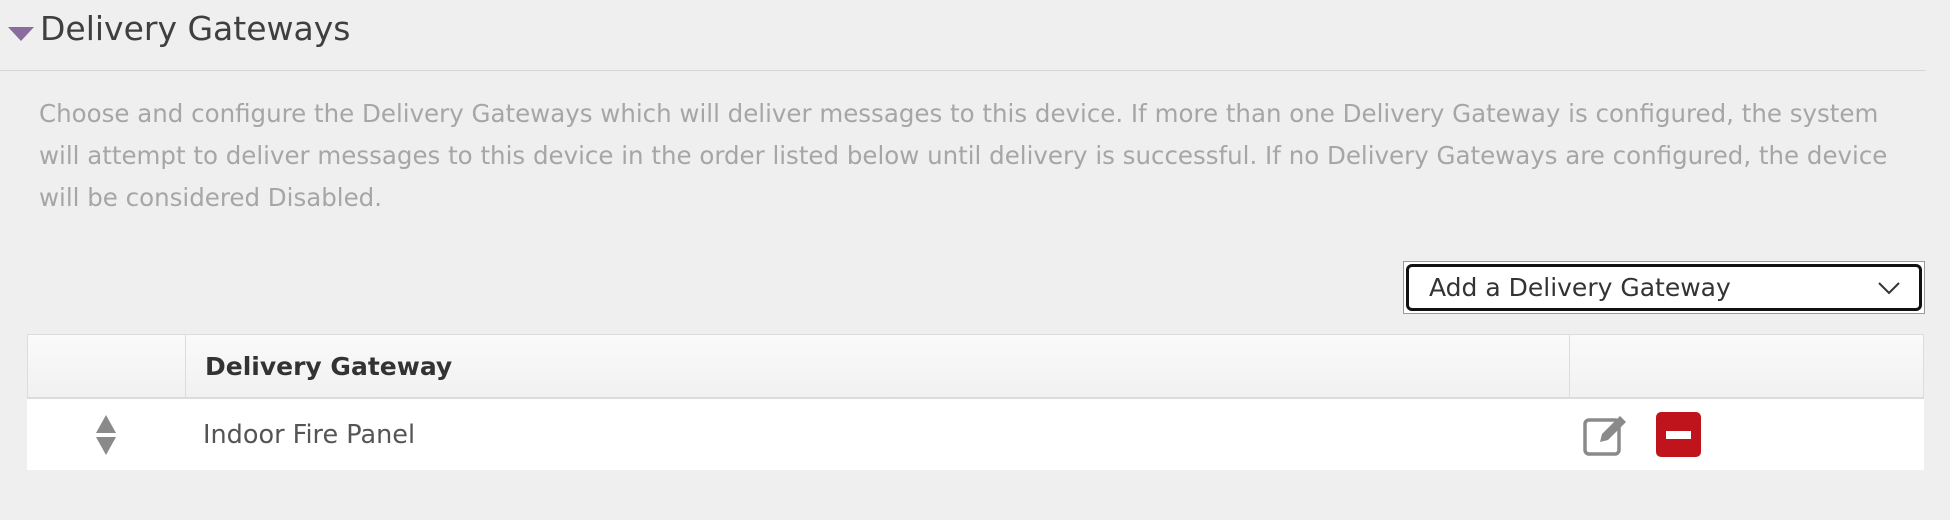  Describe the element at coordinates (1746, 366) in the screenshot. I see `column-header-actions` at that location.